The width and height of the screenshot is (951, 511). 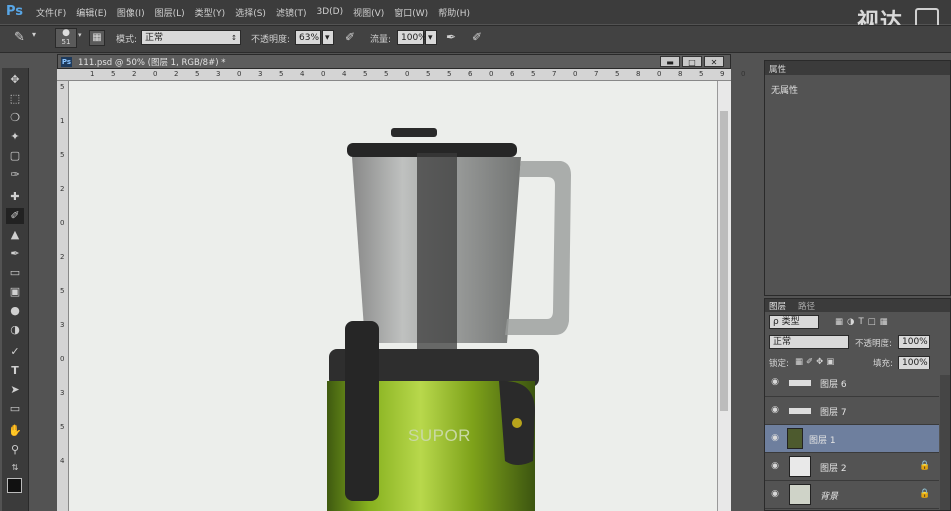 I want to click on ruler-tick-label: 6, so click(x=512, y=74).